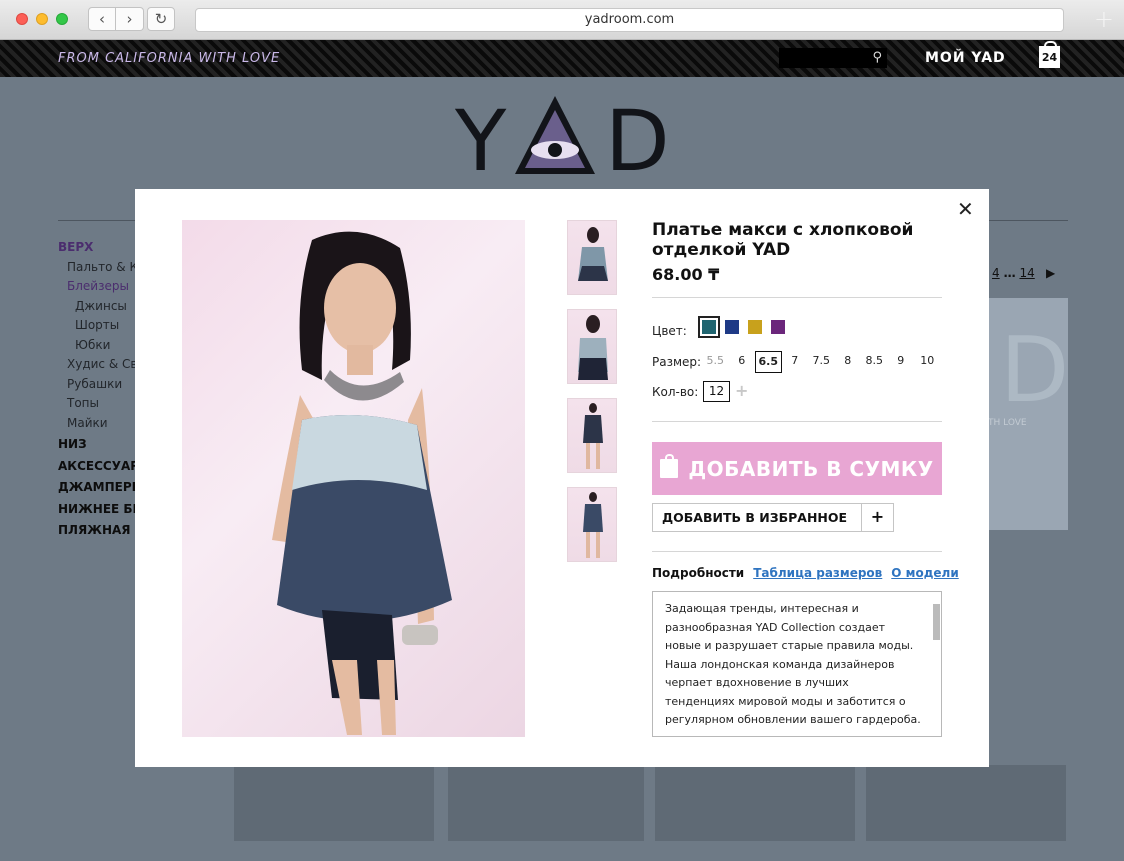  I want to click on sidebar-item-bottoms: НИЗ, so click(98, 447).